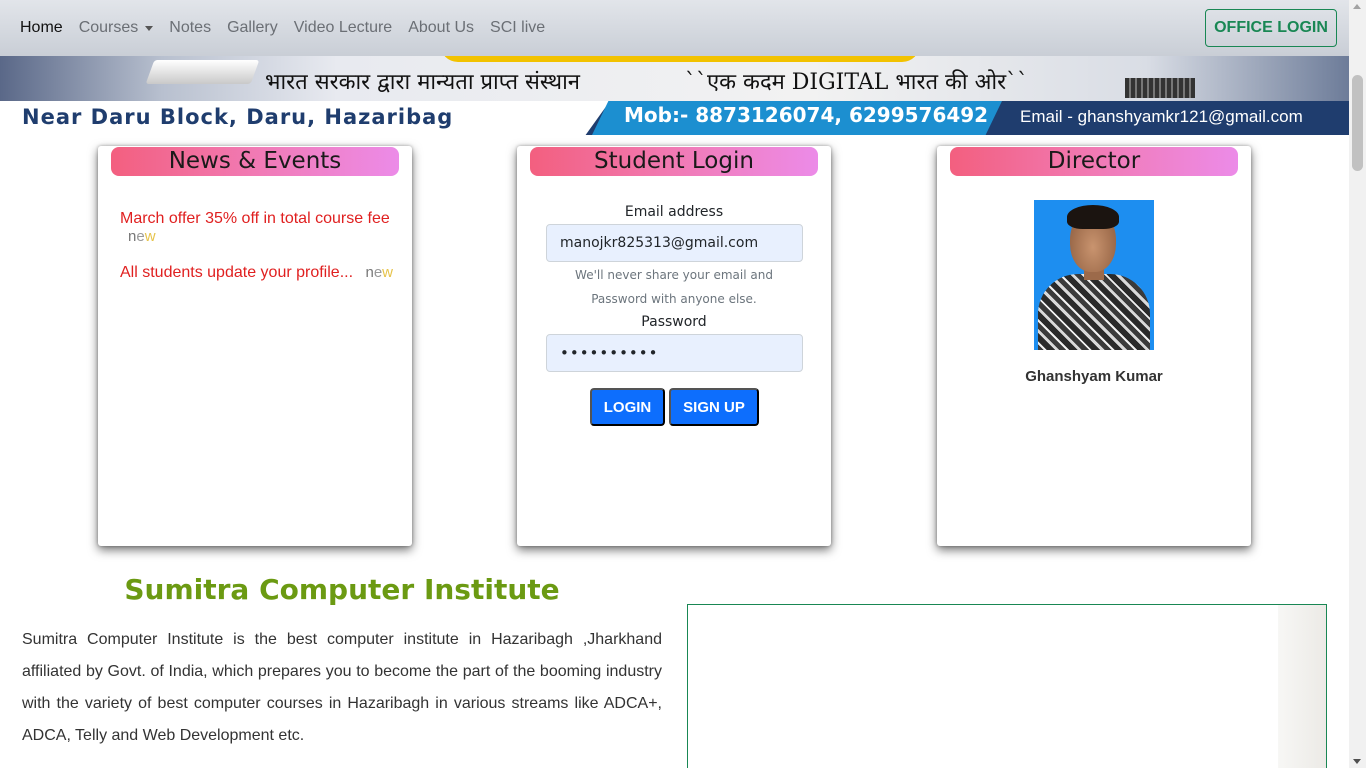 Image resolution: width=1366 pixels, height=768 pixels. I want to click on nav-gallery-label: Gallery, so click(252, 27).